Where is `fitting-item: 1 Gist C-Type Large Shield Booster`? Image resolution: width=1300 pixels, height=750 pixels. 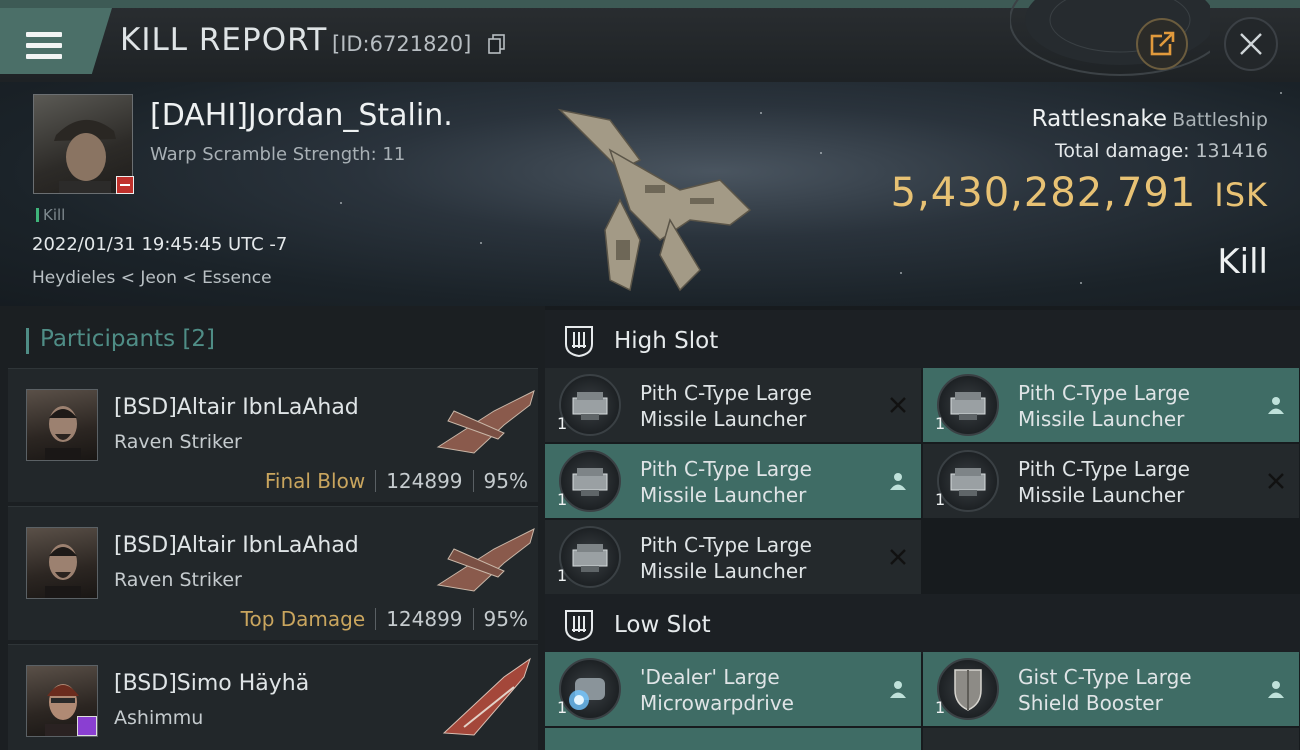
fitting-item: 1 Gist C-Type Large Shield Booster is located at coordinates (1111, 689).